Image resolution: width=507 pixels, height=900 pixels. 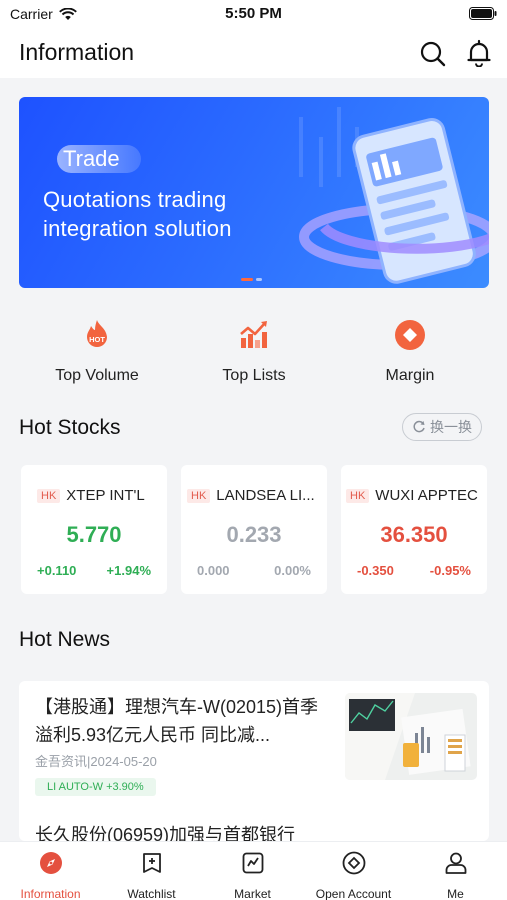 I want to click on news-headline-next: 长久股份(06959)加强与首都银行, so click(x=165, y=831).